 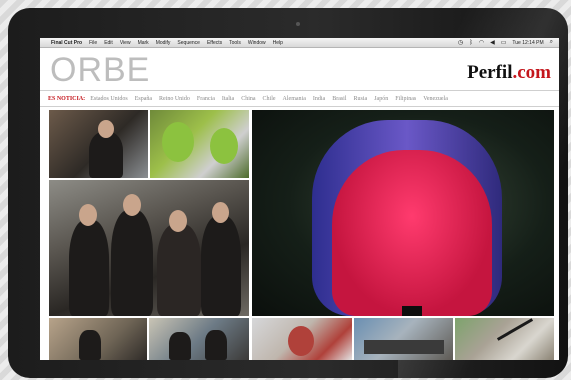 I want to click on photo-tile-gathering, so click(x=199, y=339).